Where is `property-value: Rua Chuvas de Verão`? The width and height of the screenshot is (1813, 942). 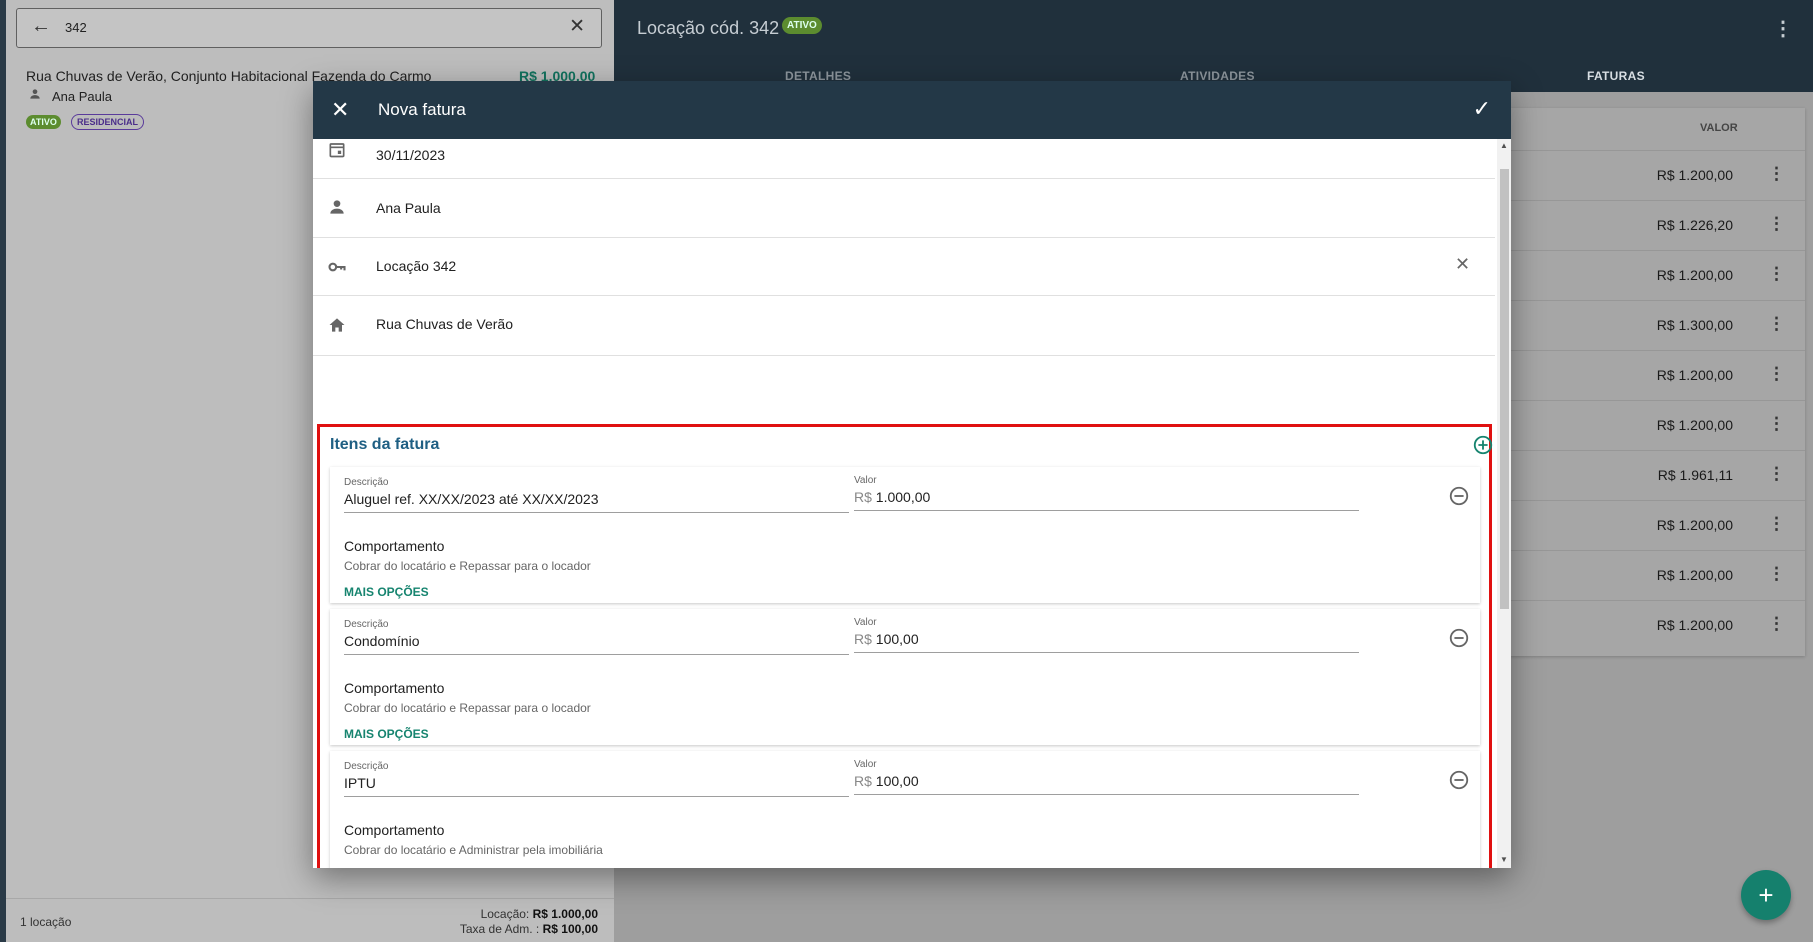 property-value: Rua Chuvas de Verão is located at coordinates (444, 324).